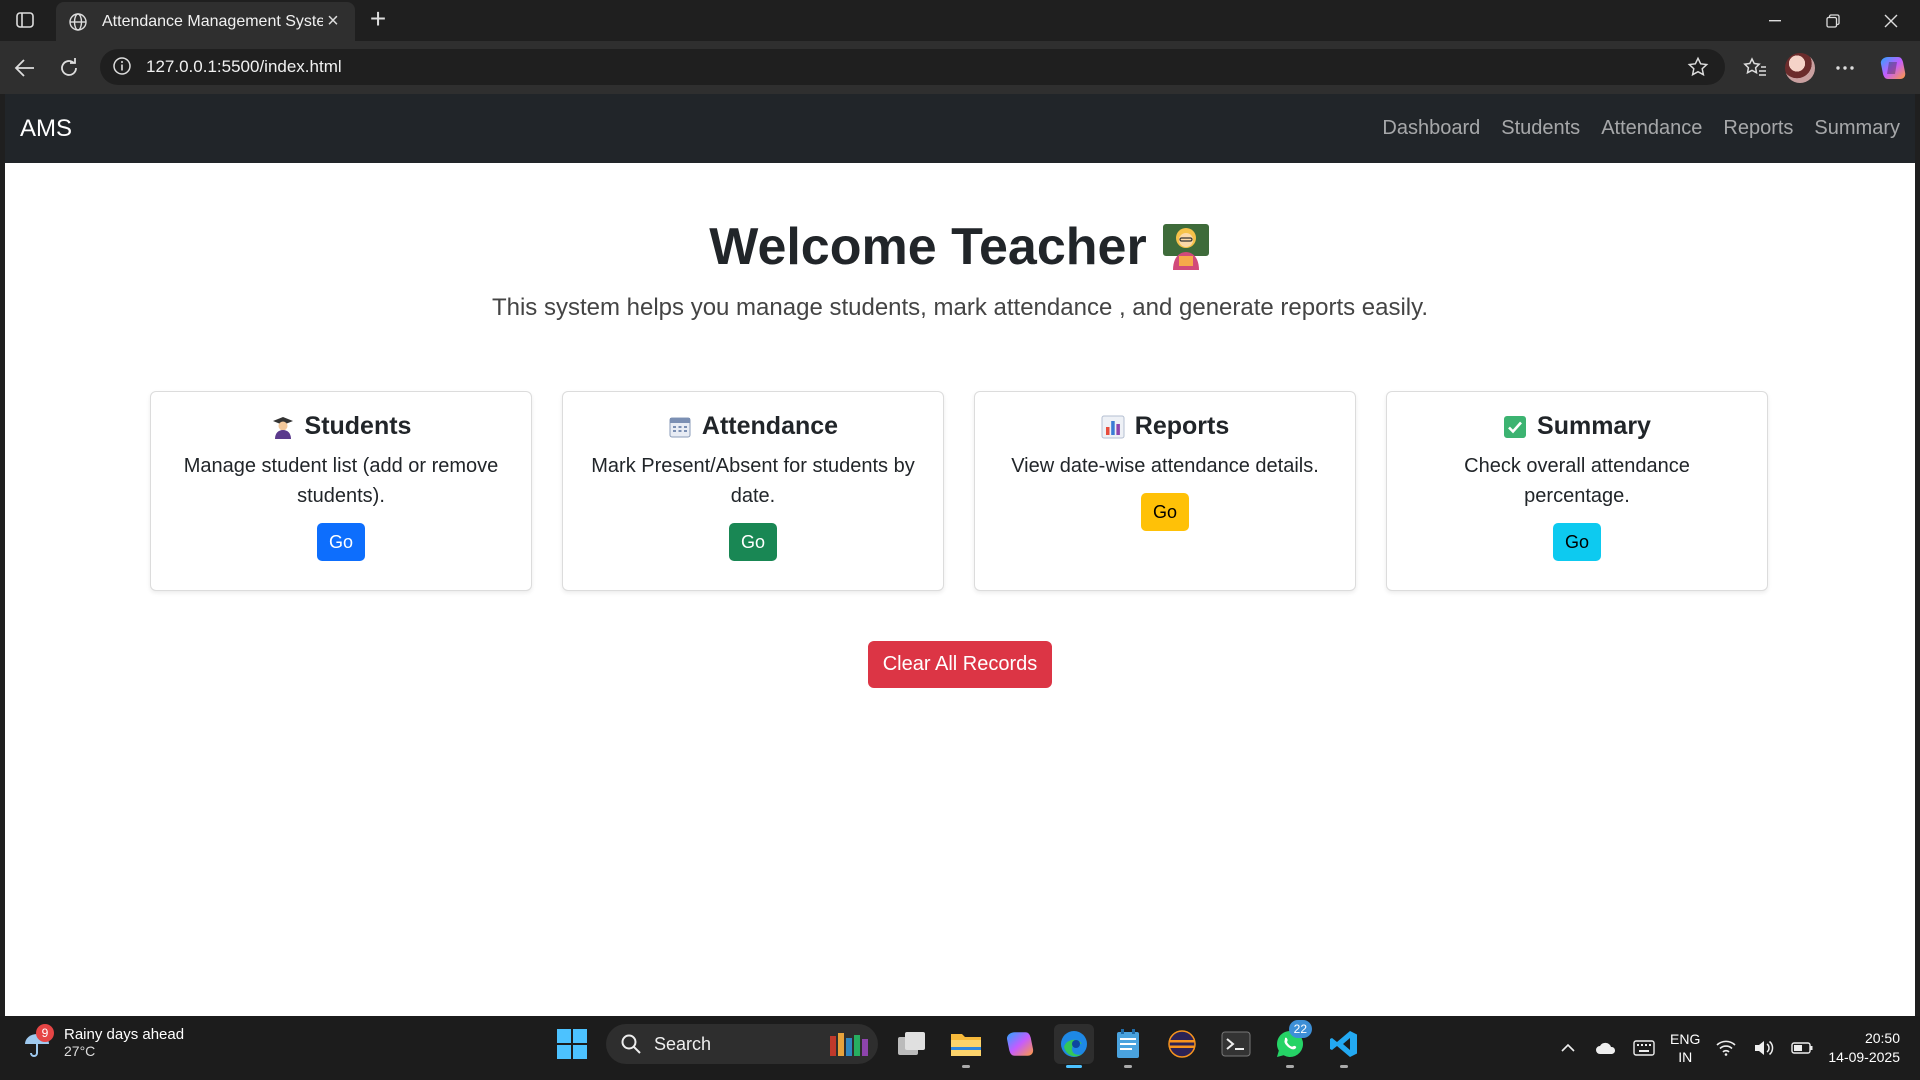  I want to click on system-tray: ENG IN 20:50 14-09-2025, so click(1728, 1048).